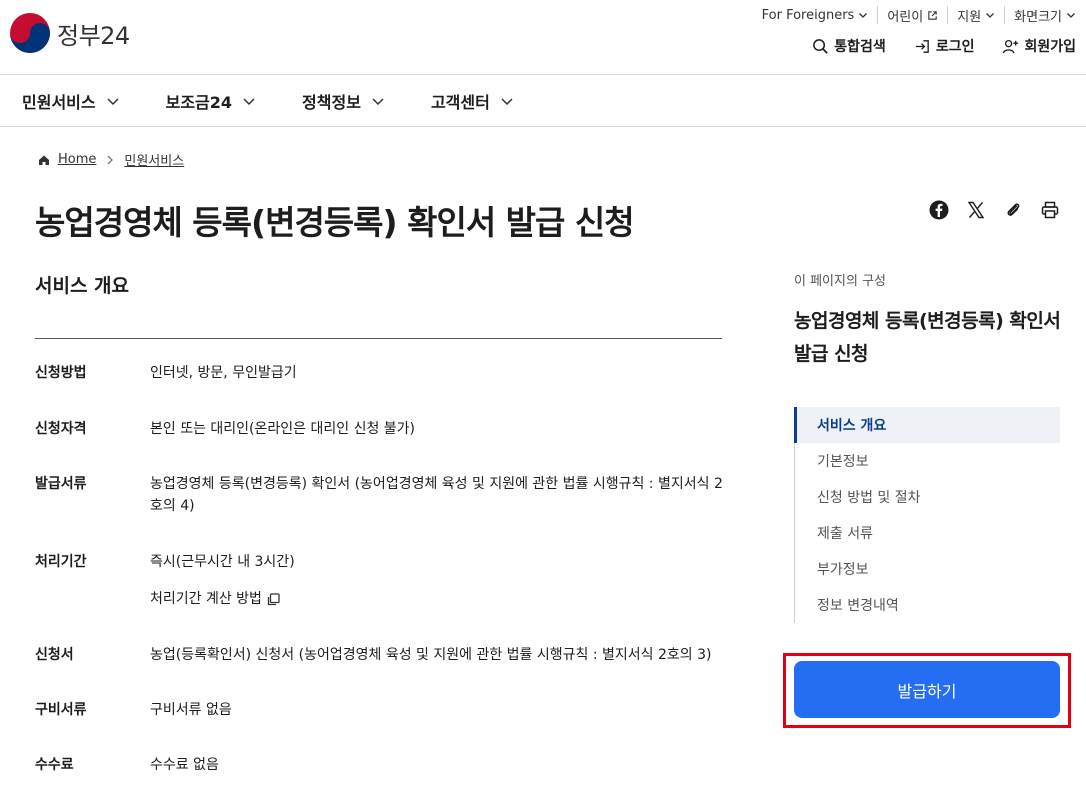 The width and height of the screenshot is (1086, 795). Describe the element at coordinates (380, 373) in the screenshot. I see `info-row-method: 신청방법 인터넷, 방문, 무인발급기` at that location.